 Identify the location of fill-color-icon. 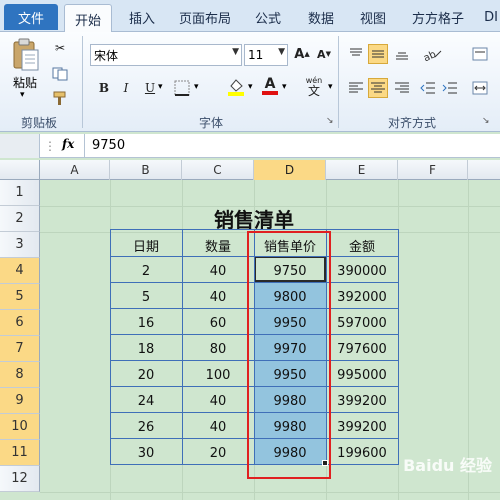
(236, 86).